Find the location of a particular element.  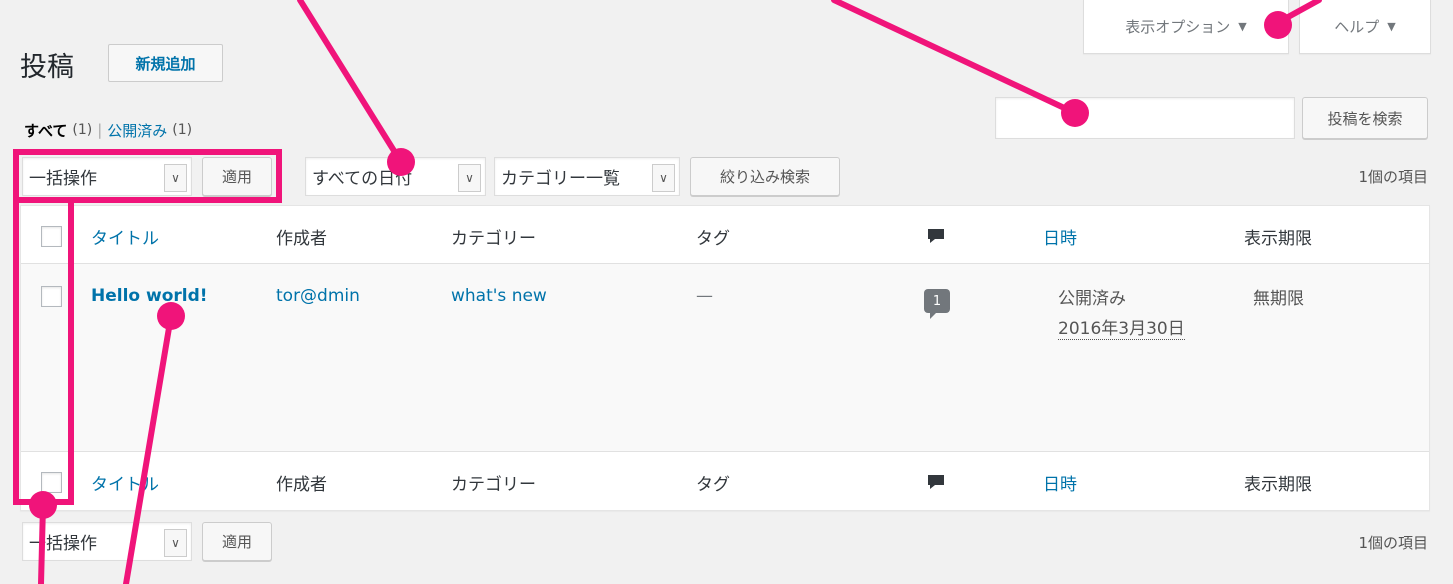

post-title-link: Hello world! is located at coordinates (149, 296).